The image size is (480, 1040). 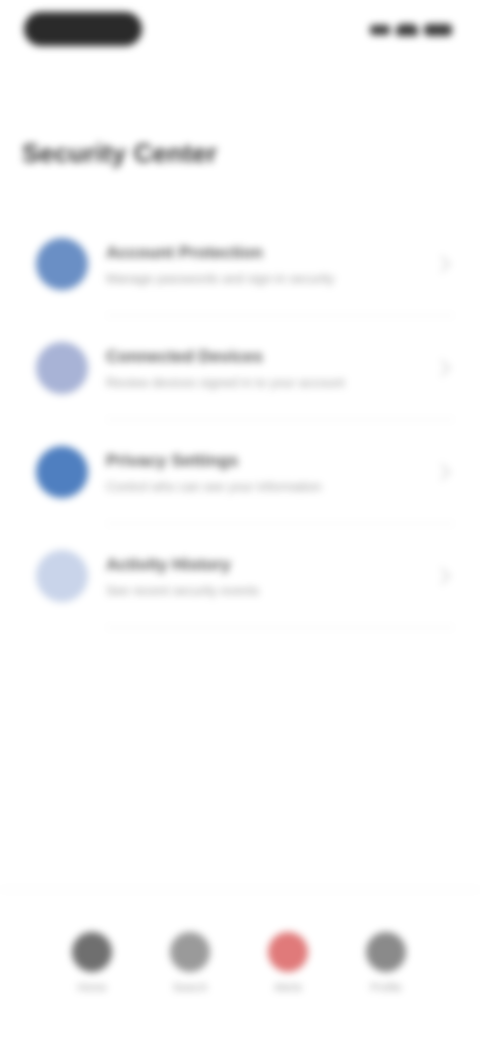 I want to click on profile-icon, so click(x=386, y=952).